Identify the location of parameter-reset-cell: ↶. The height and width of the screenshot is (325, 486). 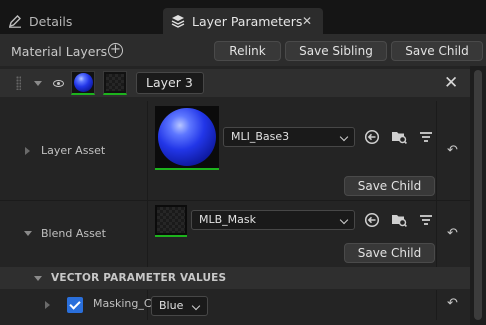
(453, 305).